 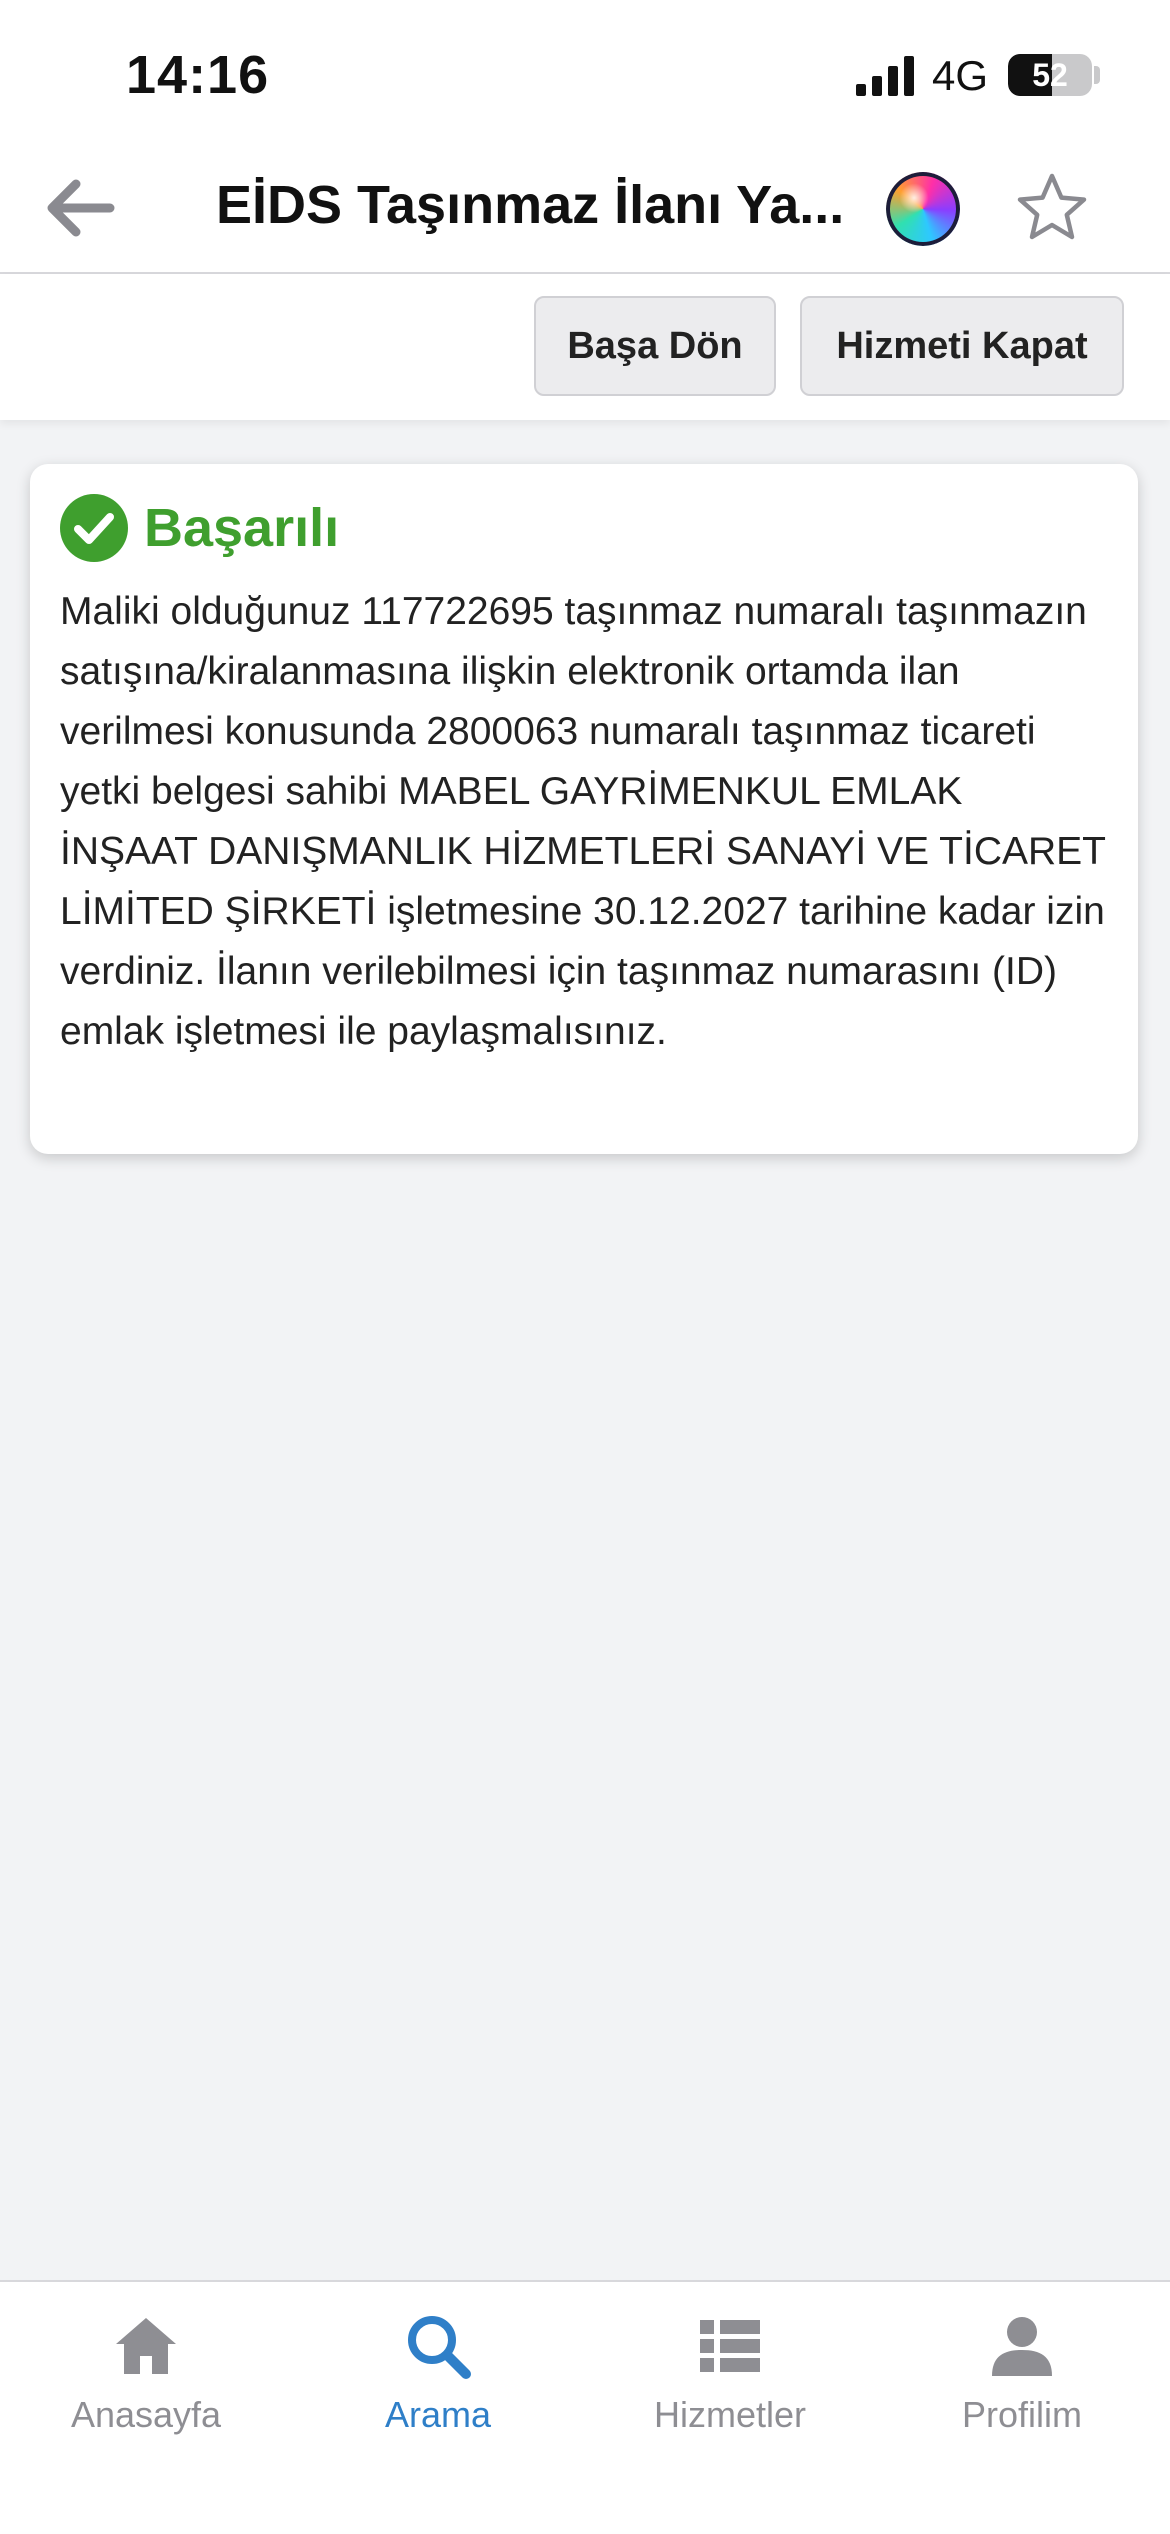 What do you see at coordinates (1097, 75) in the screenshot?
I see `battery-tip` at bounding box center [1097, 75].